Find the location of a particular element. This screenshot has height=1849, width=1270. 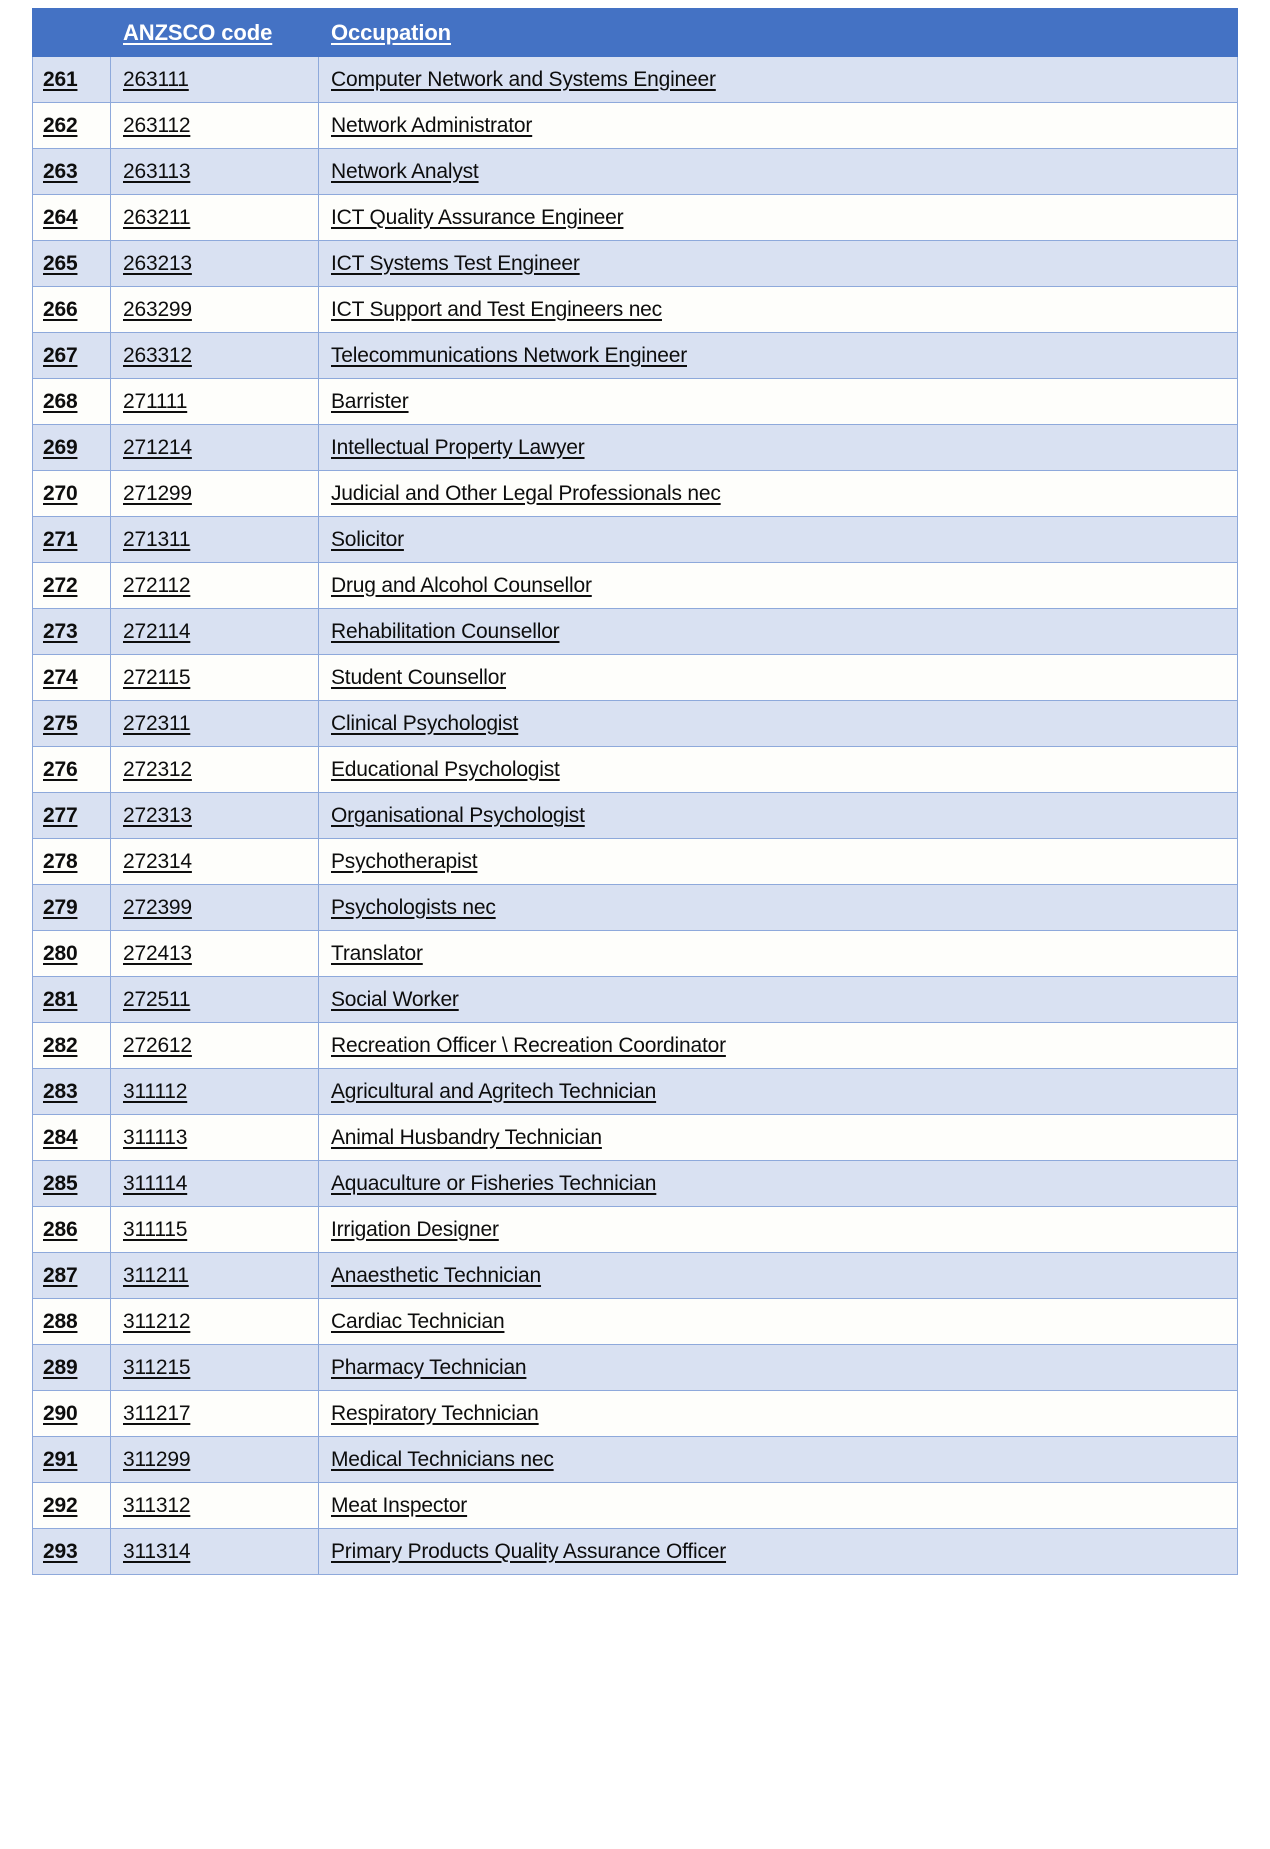

cell-row-number: 293 is located at coordinates (71, 1551).